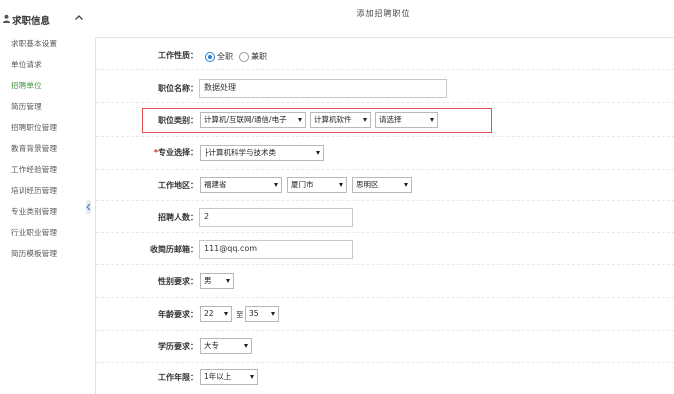 Image resolution: width=674 pixels, height=394 pixels. I want to click on form-row-work-area: 工作地区： 福建省 厦门市 思明区, so click(385, 185).